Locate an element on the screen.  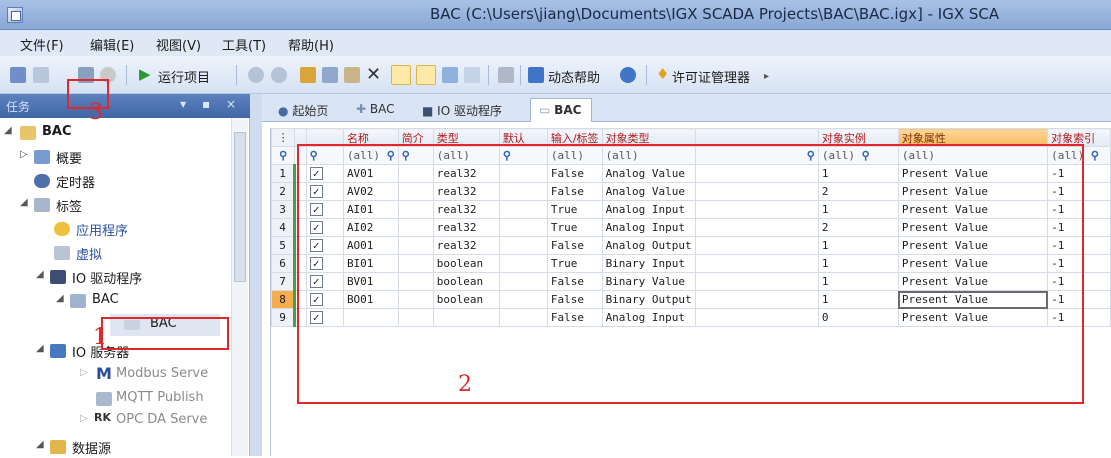
network-icon is located at coordinates (78, 301).